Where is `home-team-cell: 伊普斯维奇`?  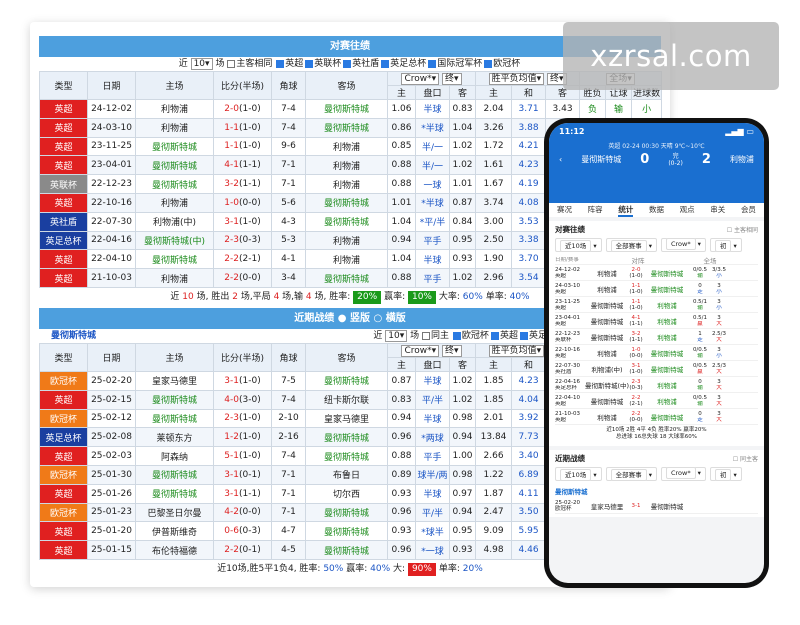 home-team-cell: 伊普斯维奇 is located at coordinates (174, 531).